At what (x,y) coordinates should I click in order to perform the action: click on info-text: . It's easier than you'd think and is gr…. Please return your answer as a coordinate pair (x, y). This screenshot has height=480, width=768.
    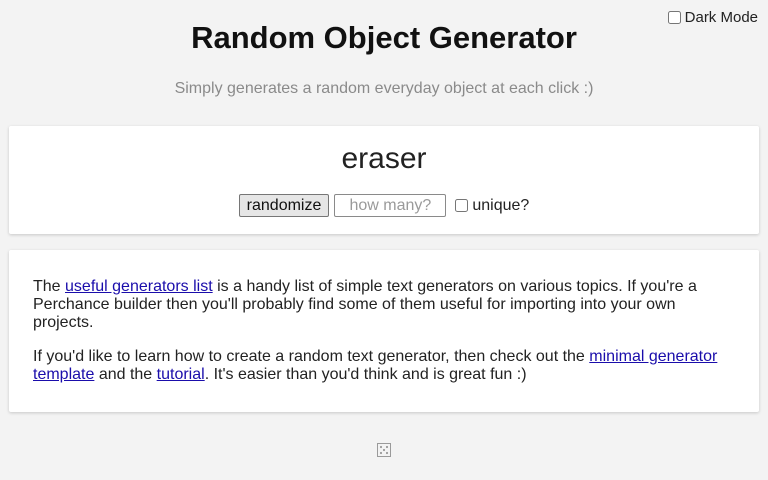
    Looking at the image, I should click on (365, 374).